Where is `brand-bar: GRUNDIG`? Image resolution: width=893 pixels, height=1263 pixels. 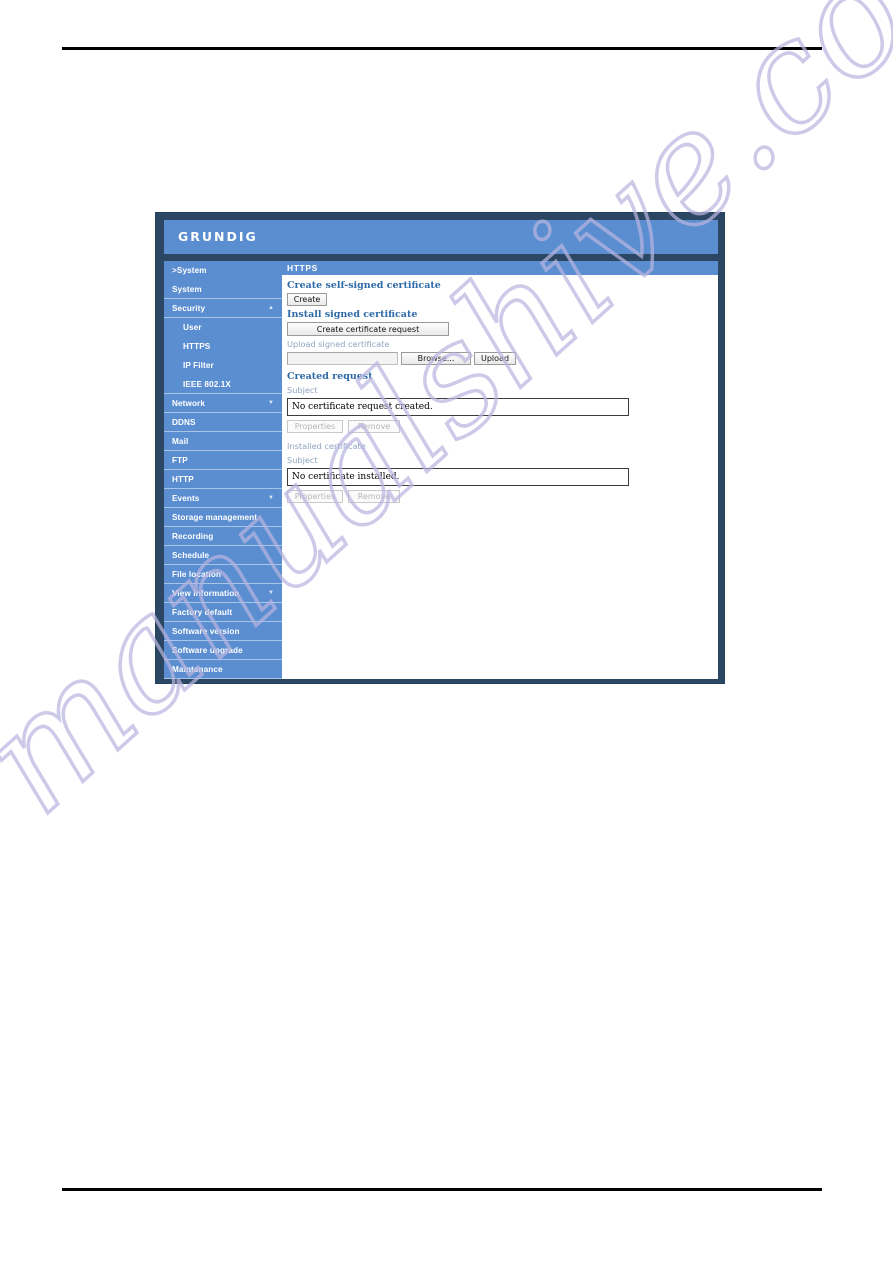
brand-bar: GRUNDIG is located at coordinates (441, 237).